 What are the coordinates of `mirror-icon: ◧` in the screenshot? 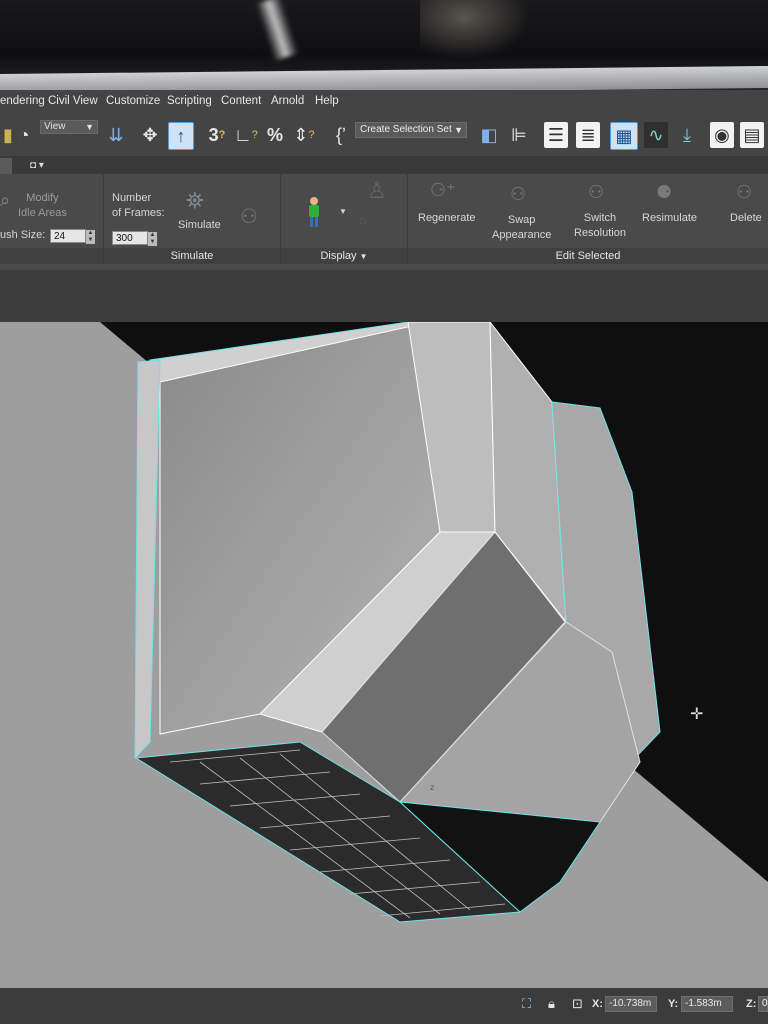 It's located at (489, 135).